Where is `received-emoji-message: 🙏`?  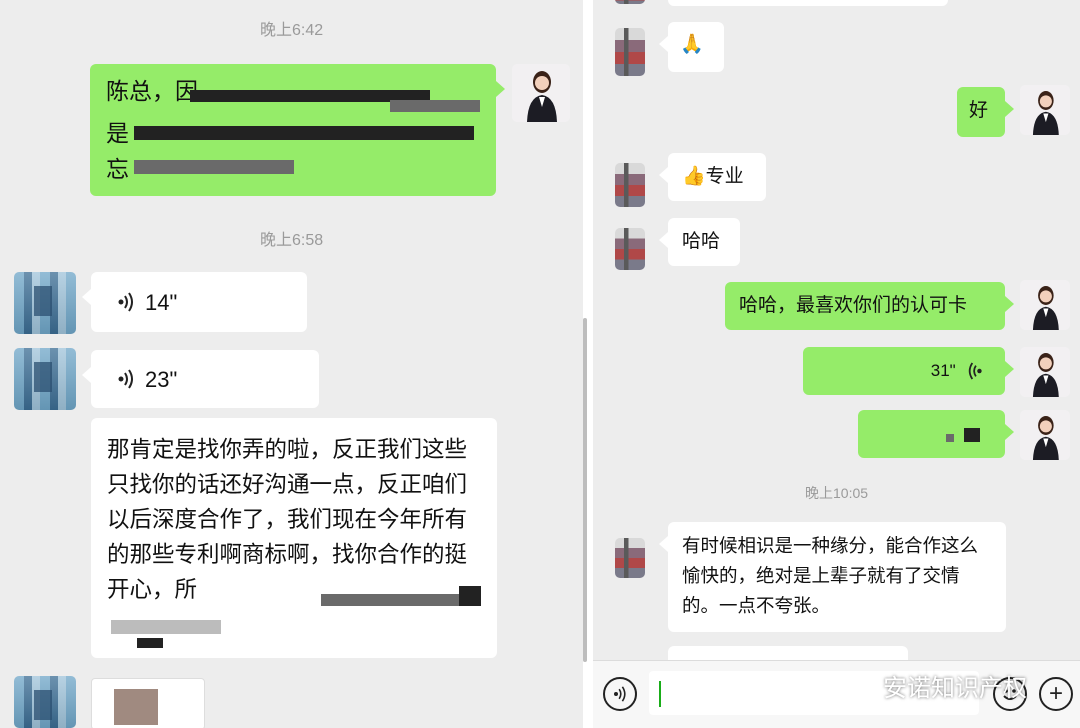 received-emoji-message: 🙏 is located at coordinates (691, 47).